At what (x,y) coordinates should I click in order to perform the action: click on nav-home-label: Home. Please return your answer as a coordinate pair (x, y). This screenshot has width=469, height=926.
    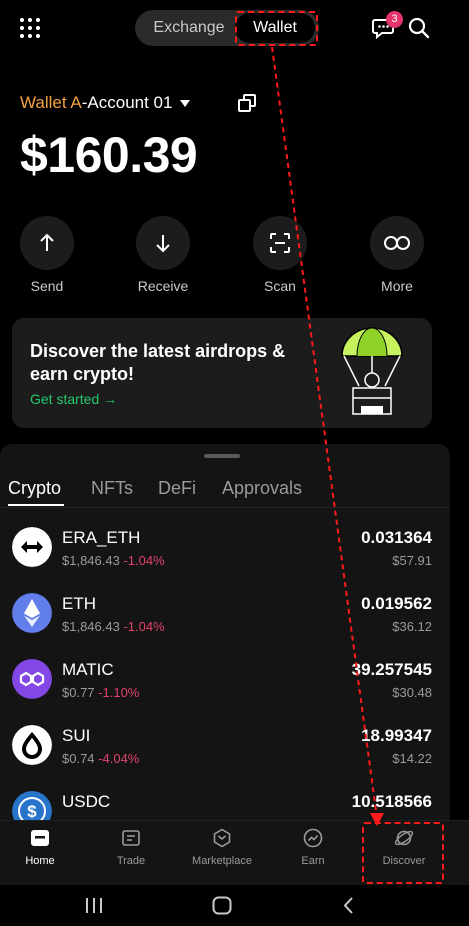
    Looking at the image, I should click on (40, 861).